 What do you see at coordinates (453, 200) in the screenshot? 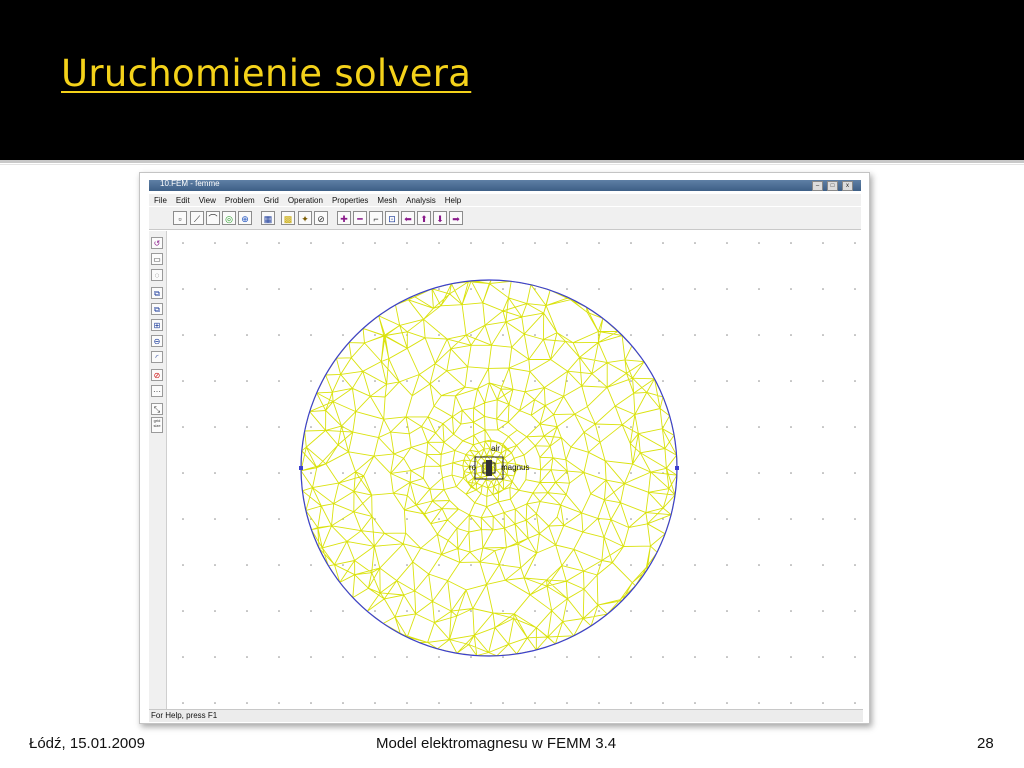
I see `menu-help: Help` at bounding box center [453, 200].